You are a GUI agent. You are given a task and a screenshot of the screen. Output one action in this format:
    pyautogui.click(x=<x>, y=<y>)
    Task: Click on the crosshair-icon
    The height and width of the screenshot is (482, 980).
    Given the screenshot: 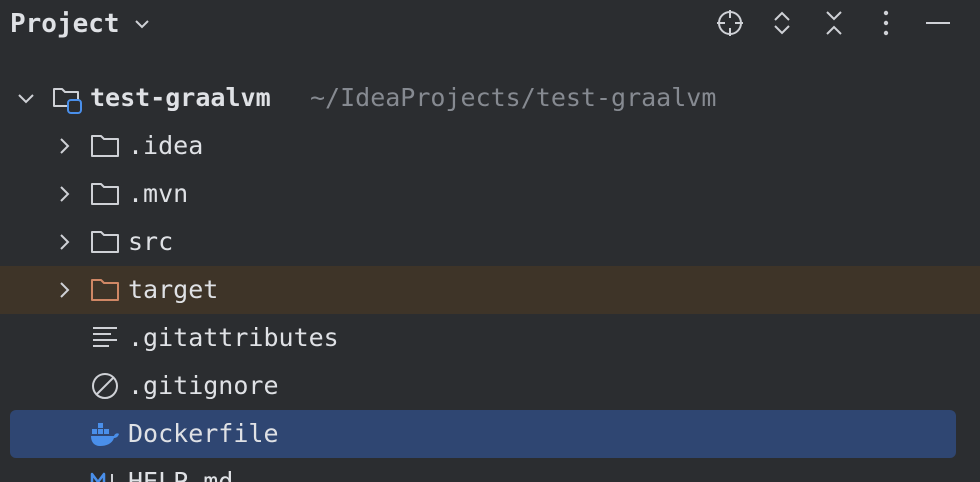 What is the action you would take?
    pyautogui.click(x=730, y=25)
    